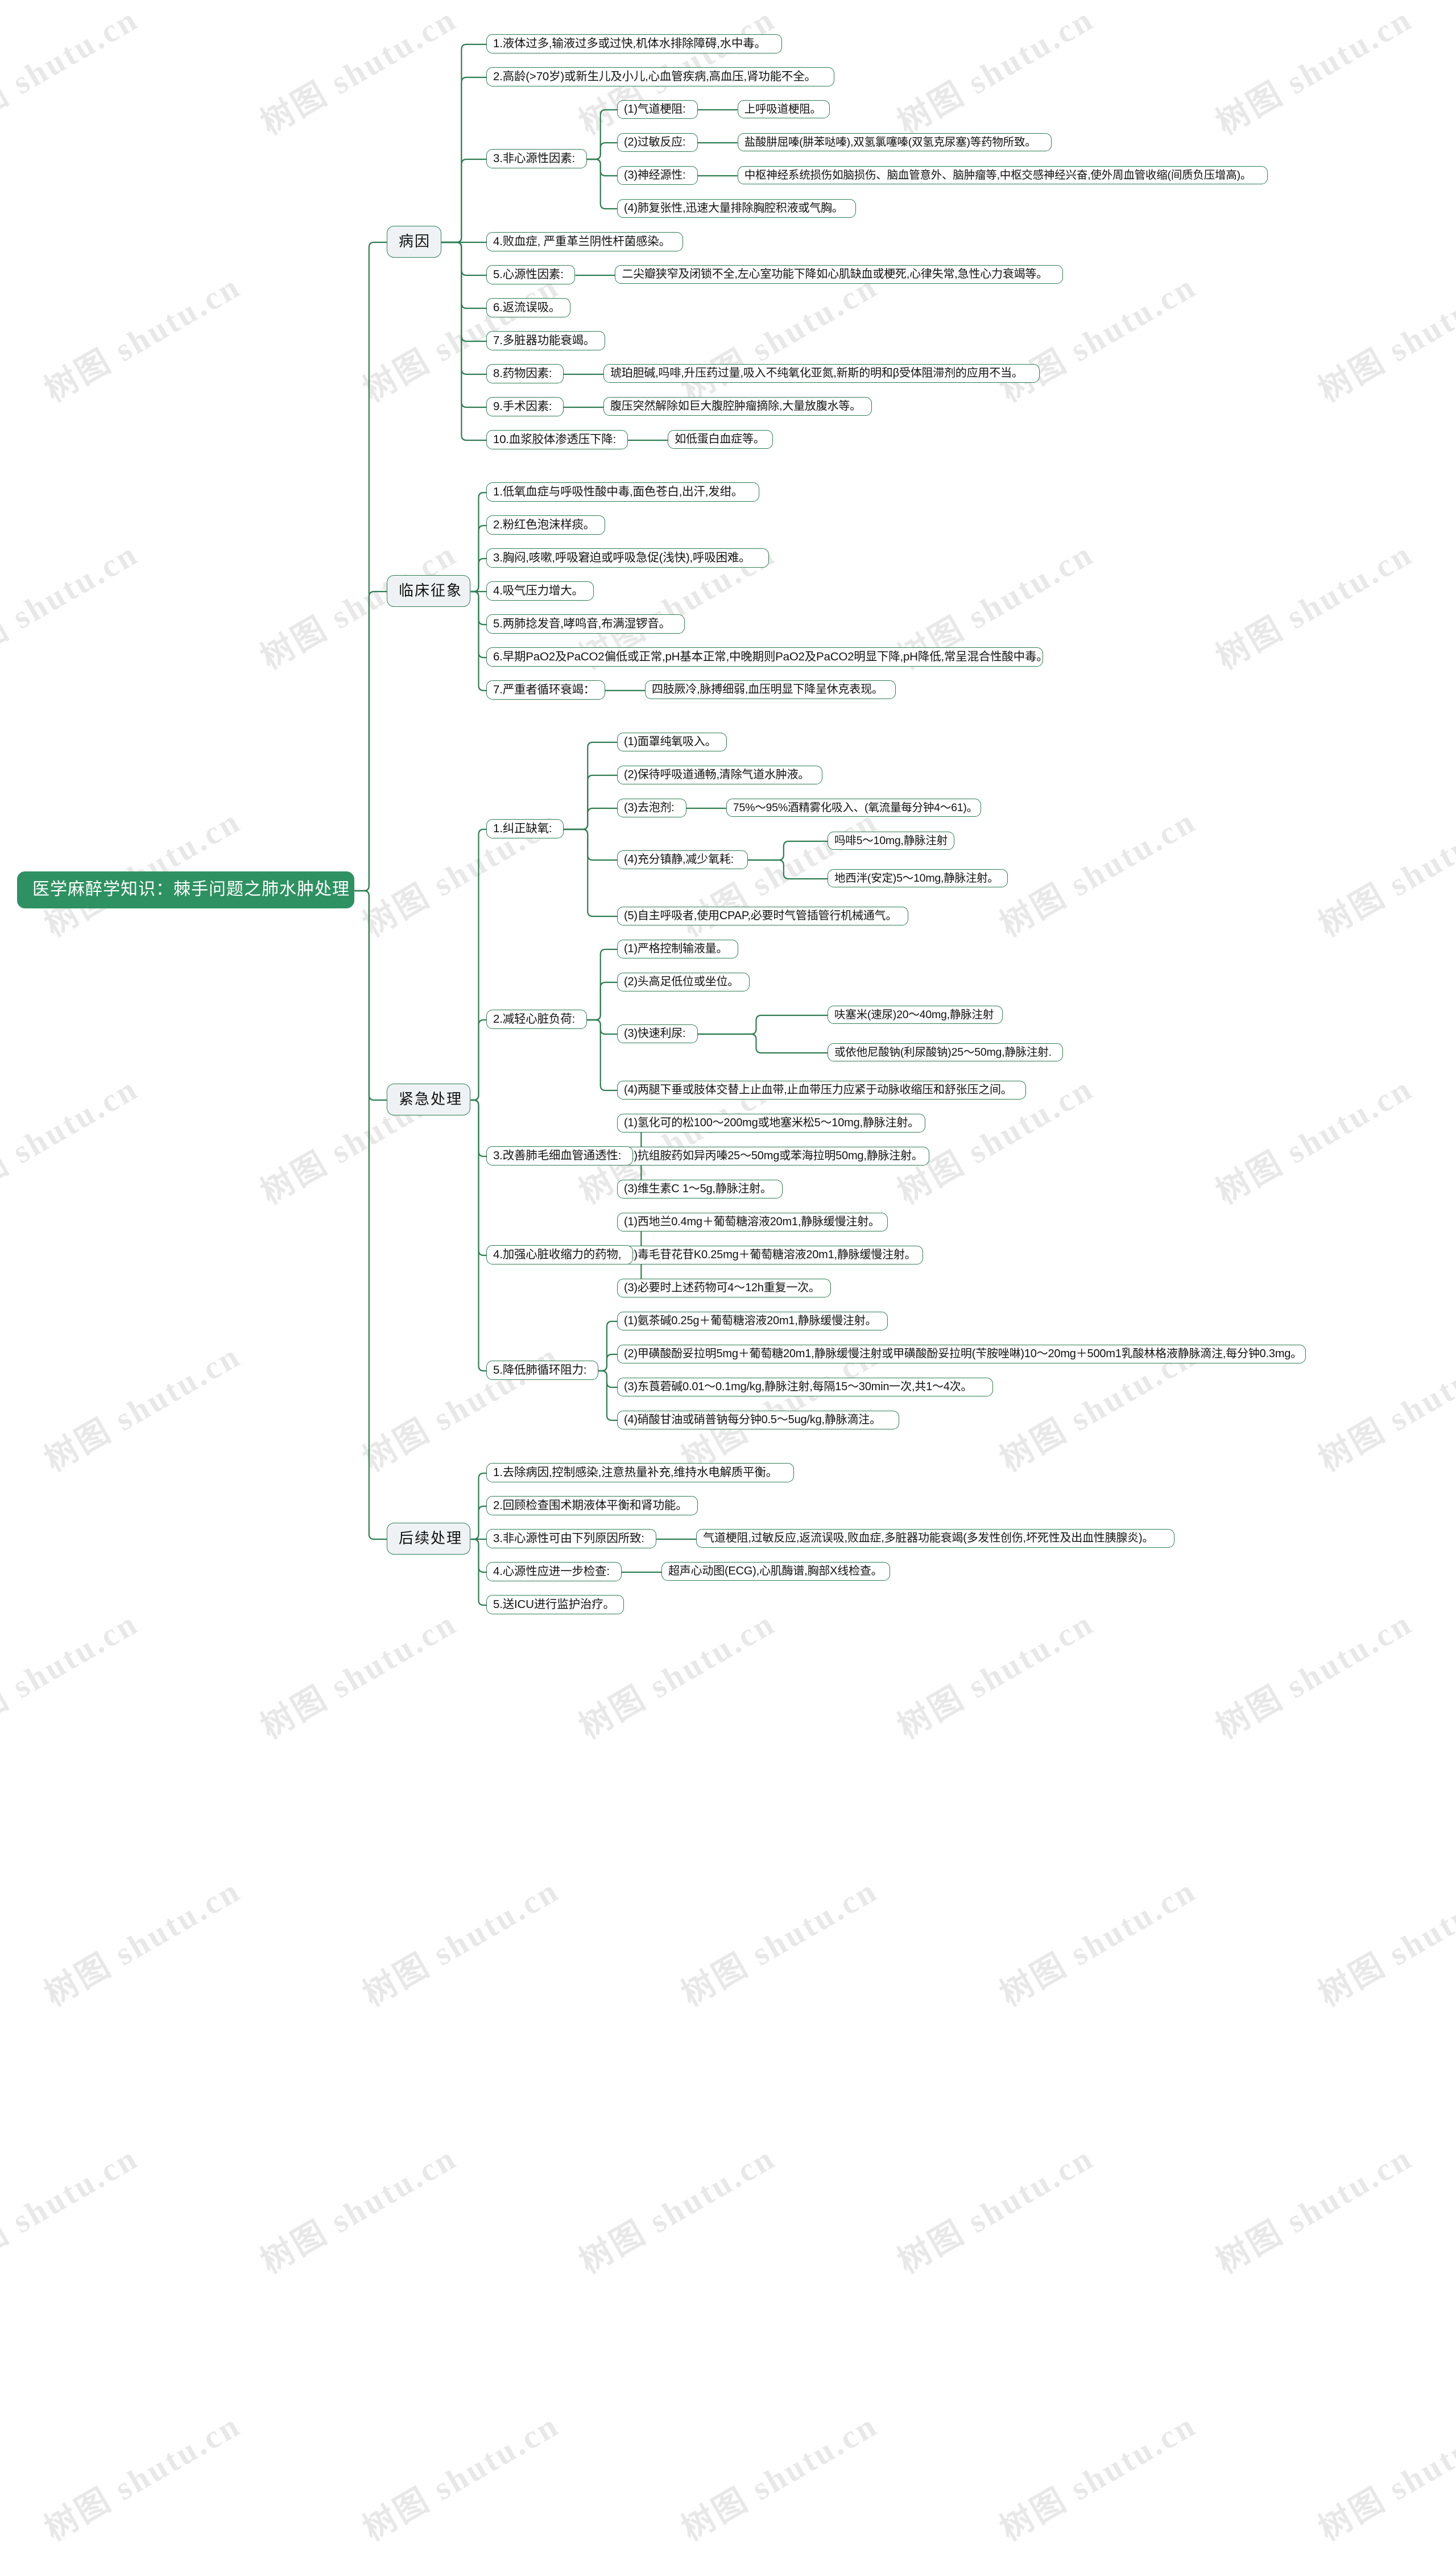  I want to click on mindmap-node: 4.加强心脏收缩力的药物,, so click(560, 1254).